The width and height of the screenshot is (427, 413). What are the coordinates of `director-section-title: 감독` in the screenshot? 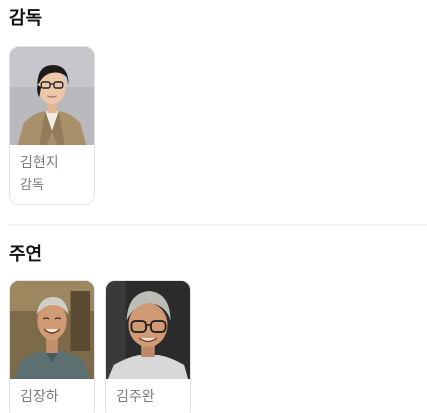 It's located at (26, 18).